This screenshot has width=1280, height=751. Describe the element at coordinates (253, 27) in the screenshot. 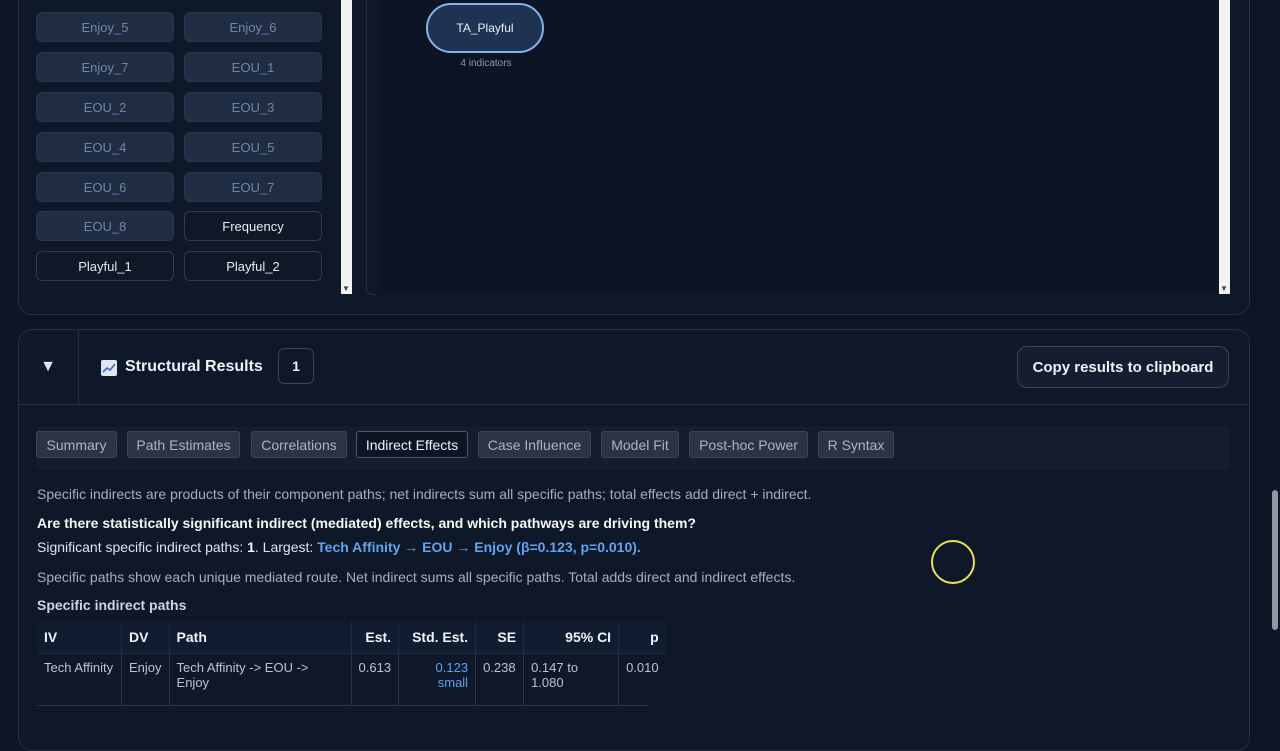

I see `indicator-button: Enjoy_6` at that location.